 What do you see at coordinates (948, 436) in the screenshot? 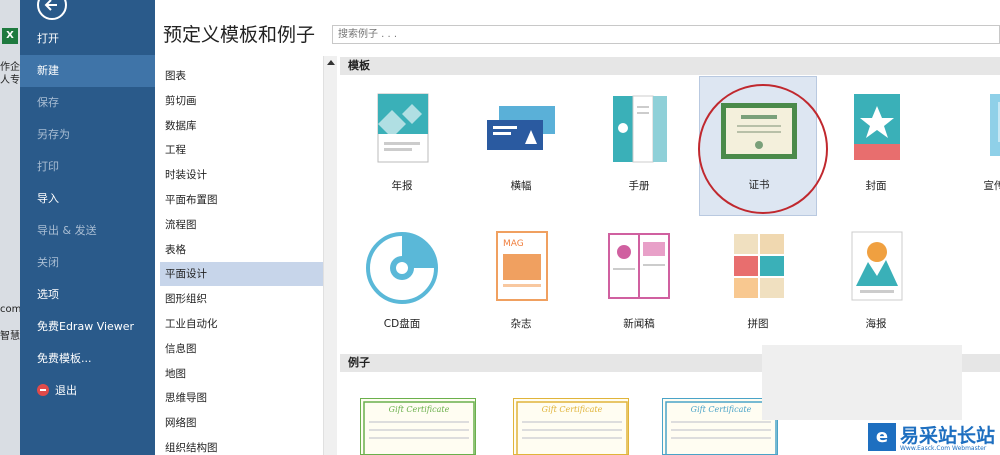
I see `watermark-text: 易采站长站` at bounding box center [948, 436].